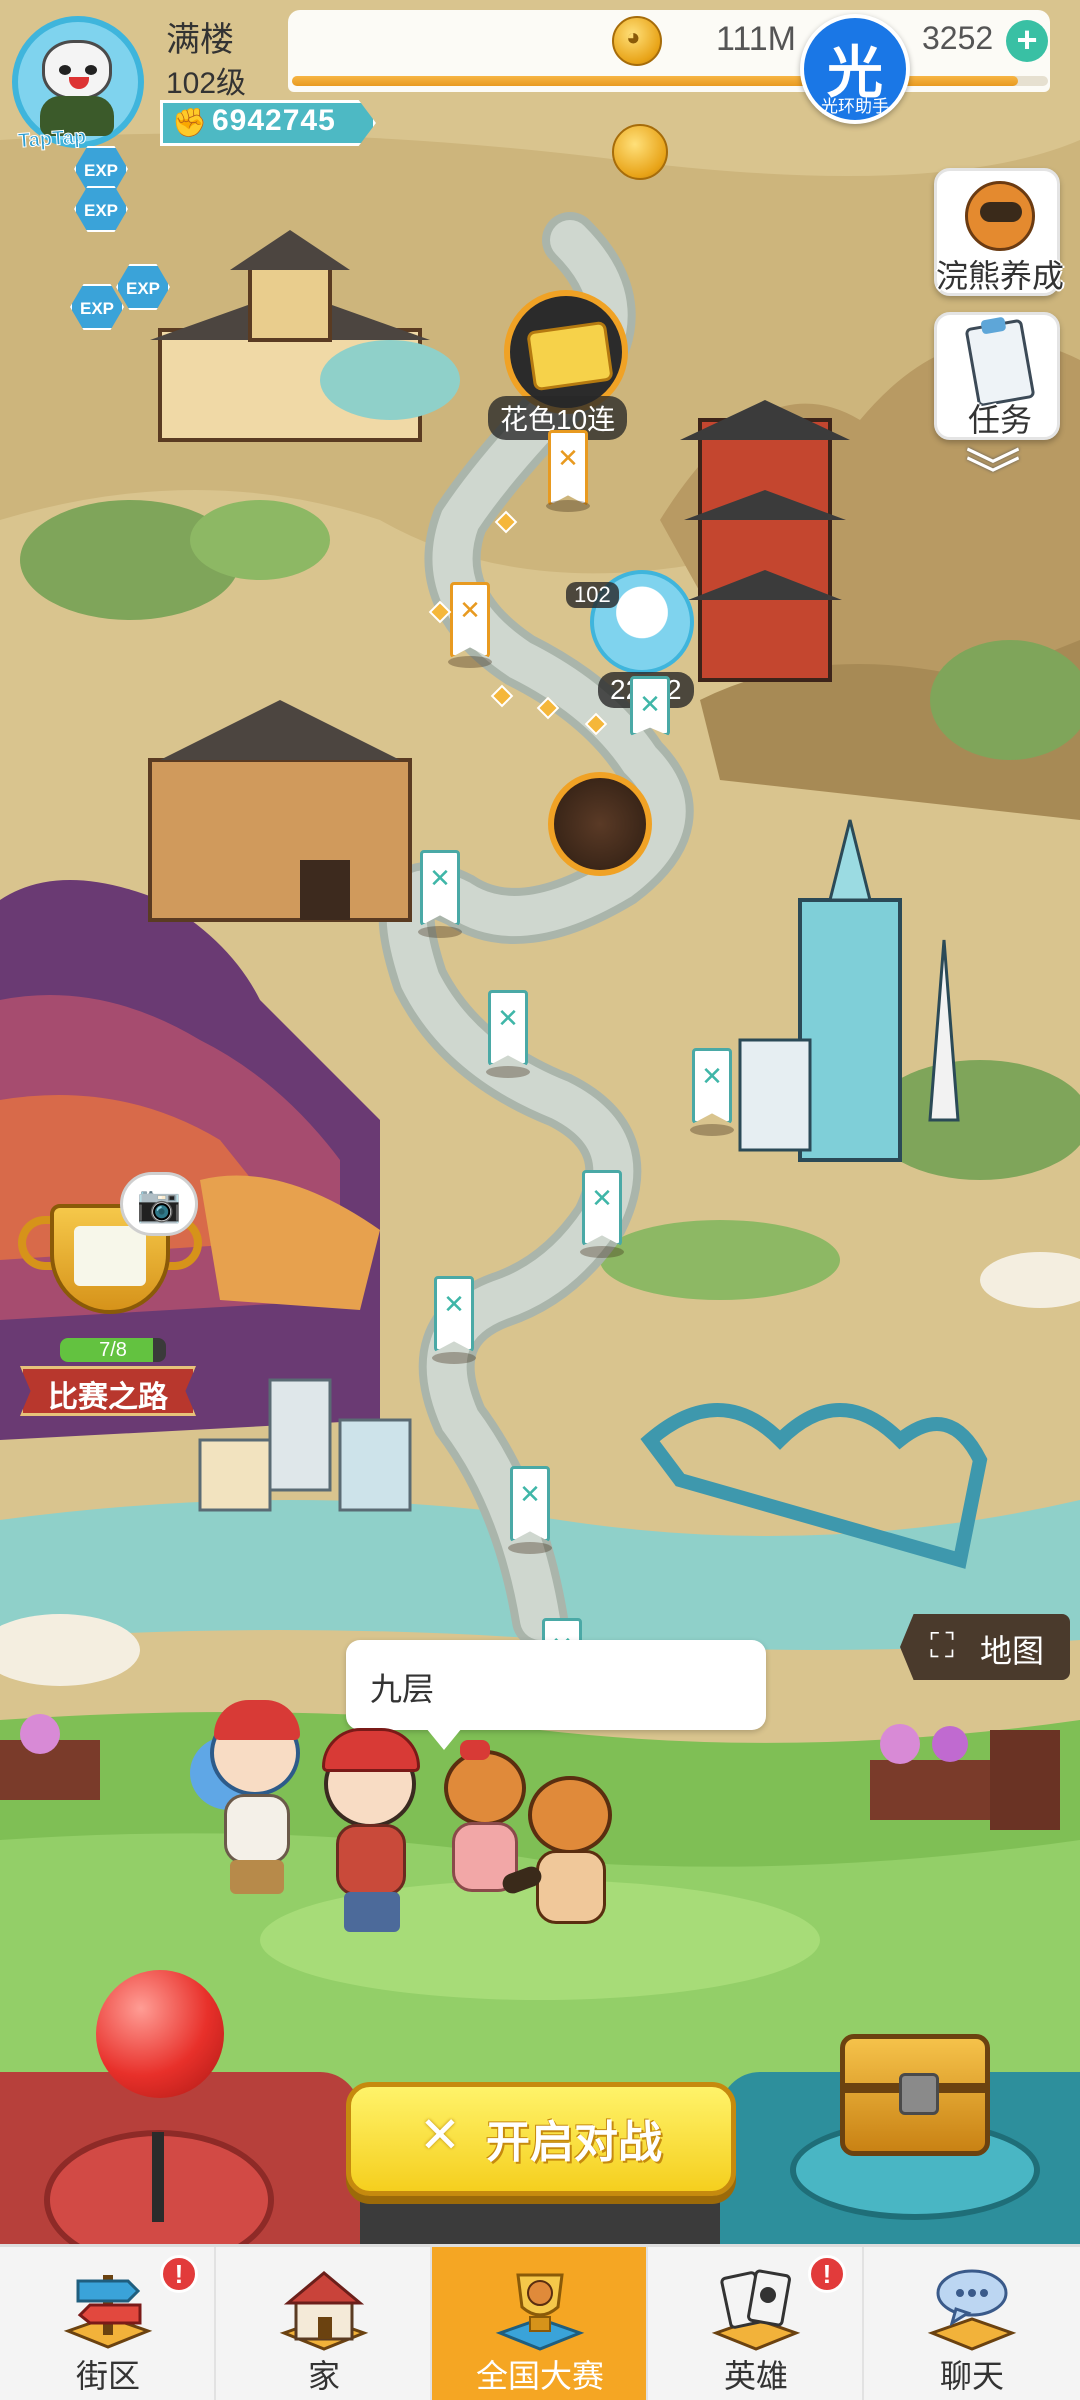 The width and height of the screenshot is (1080, 2400). What do you see at coordinates (1012, 1651) in the screenshot?
I see `map-button-label: 地图` at bounding box center [1012, 1651].